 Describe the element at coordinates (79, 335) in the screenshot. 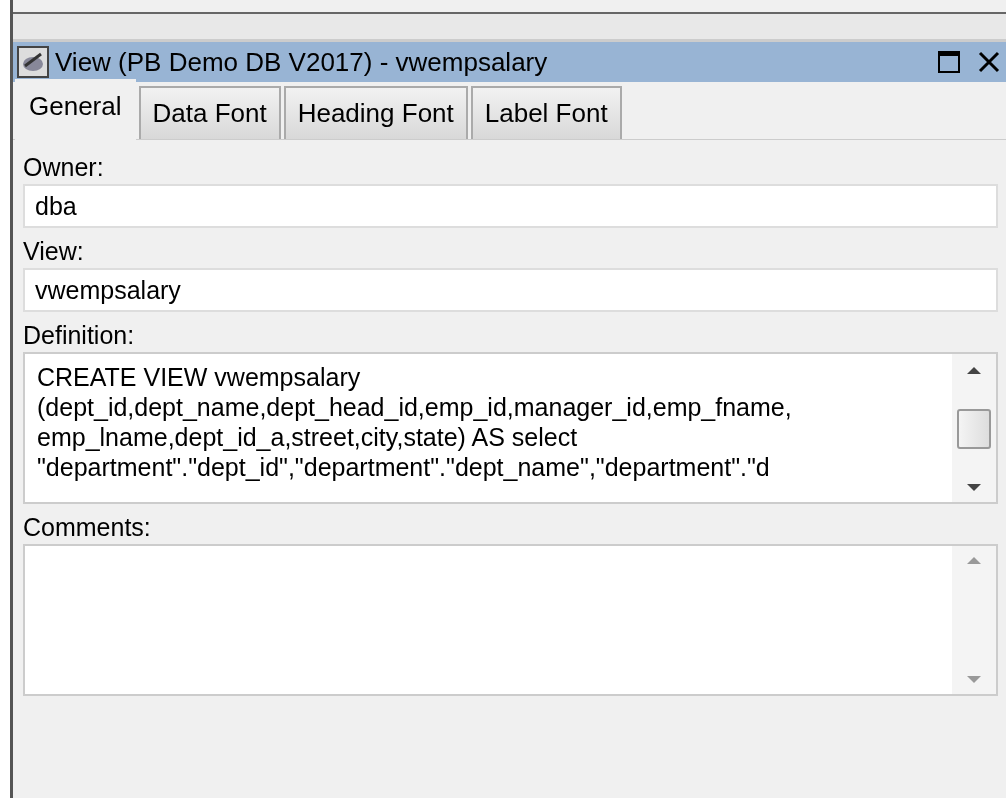

I see `field-label: Definition:` at that location.